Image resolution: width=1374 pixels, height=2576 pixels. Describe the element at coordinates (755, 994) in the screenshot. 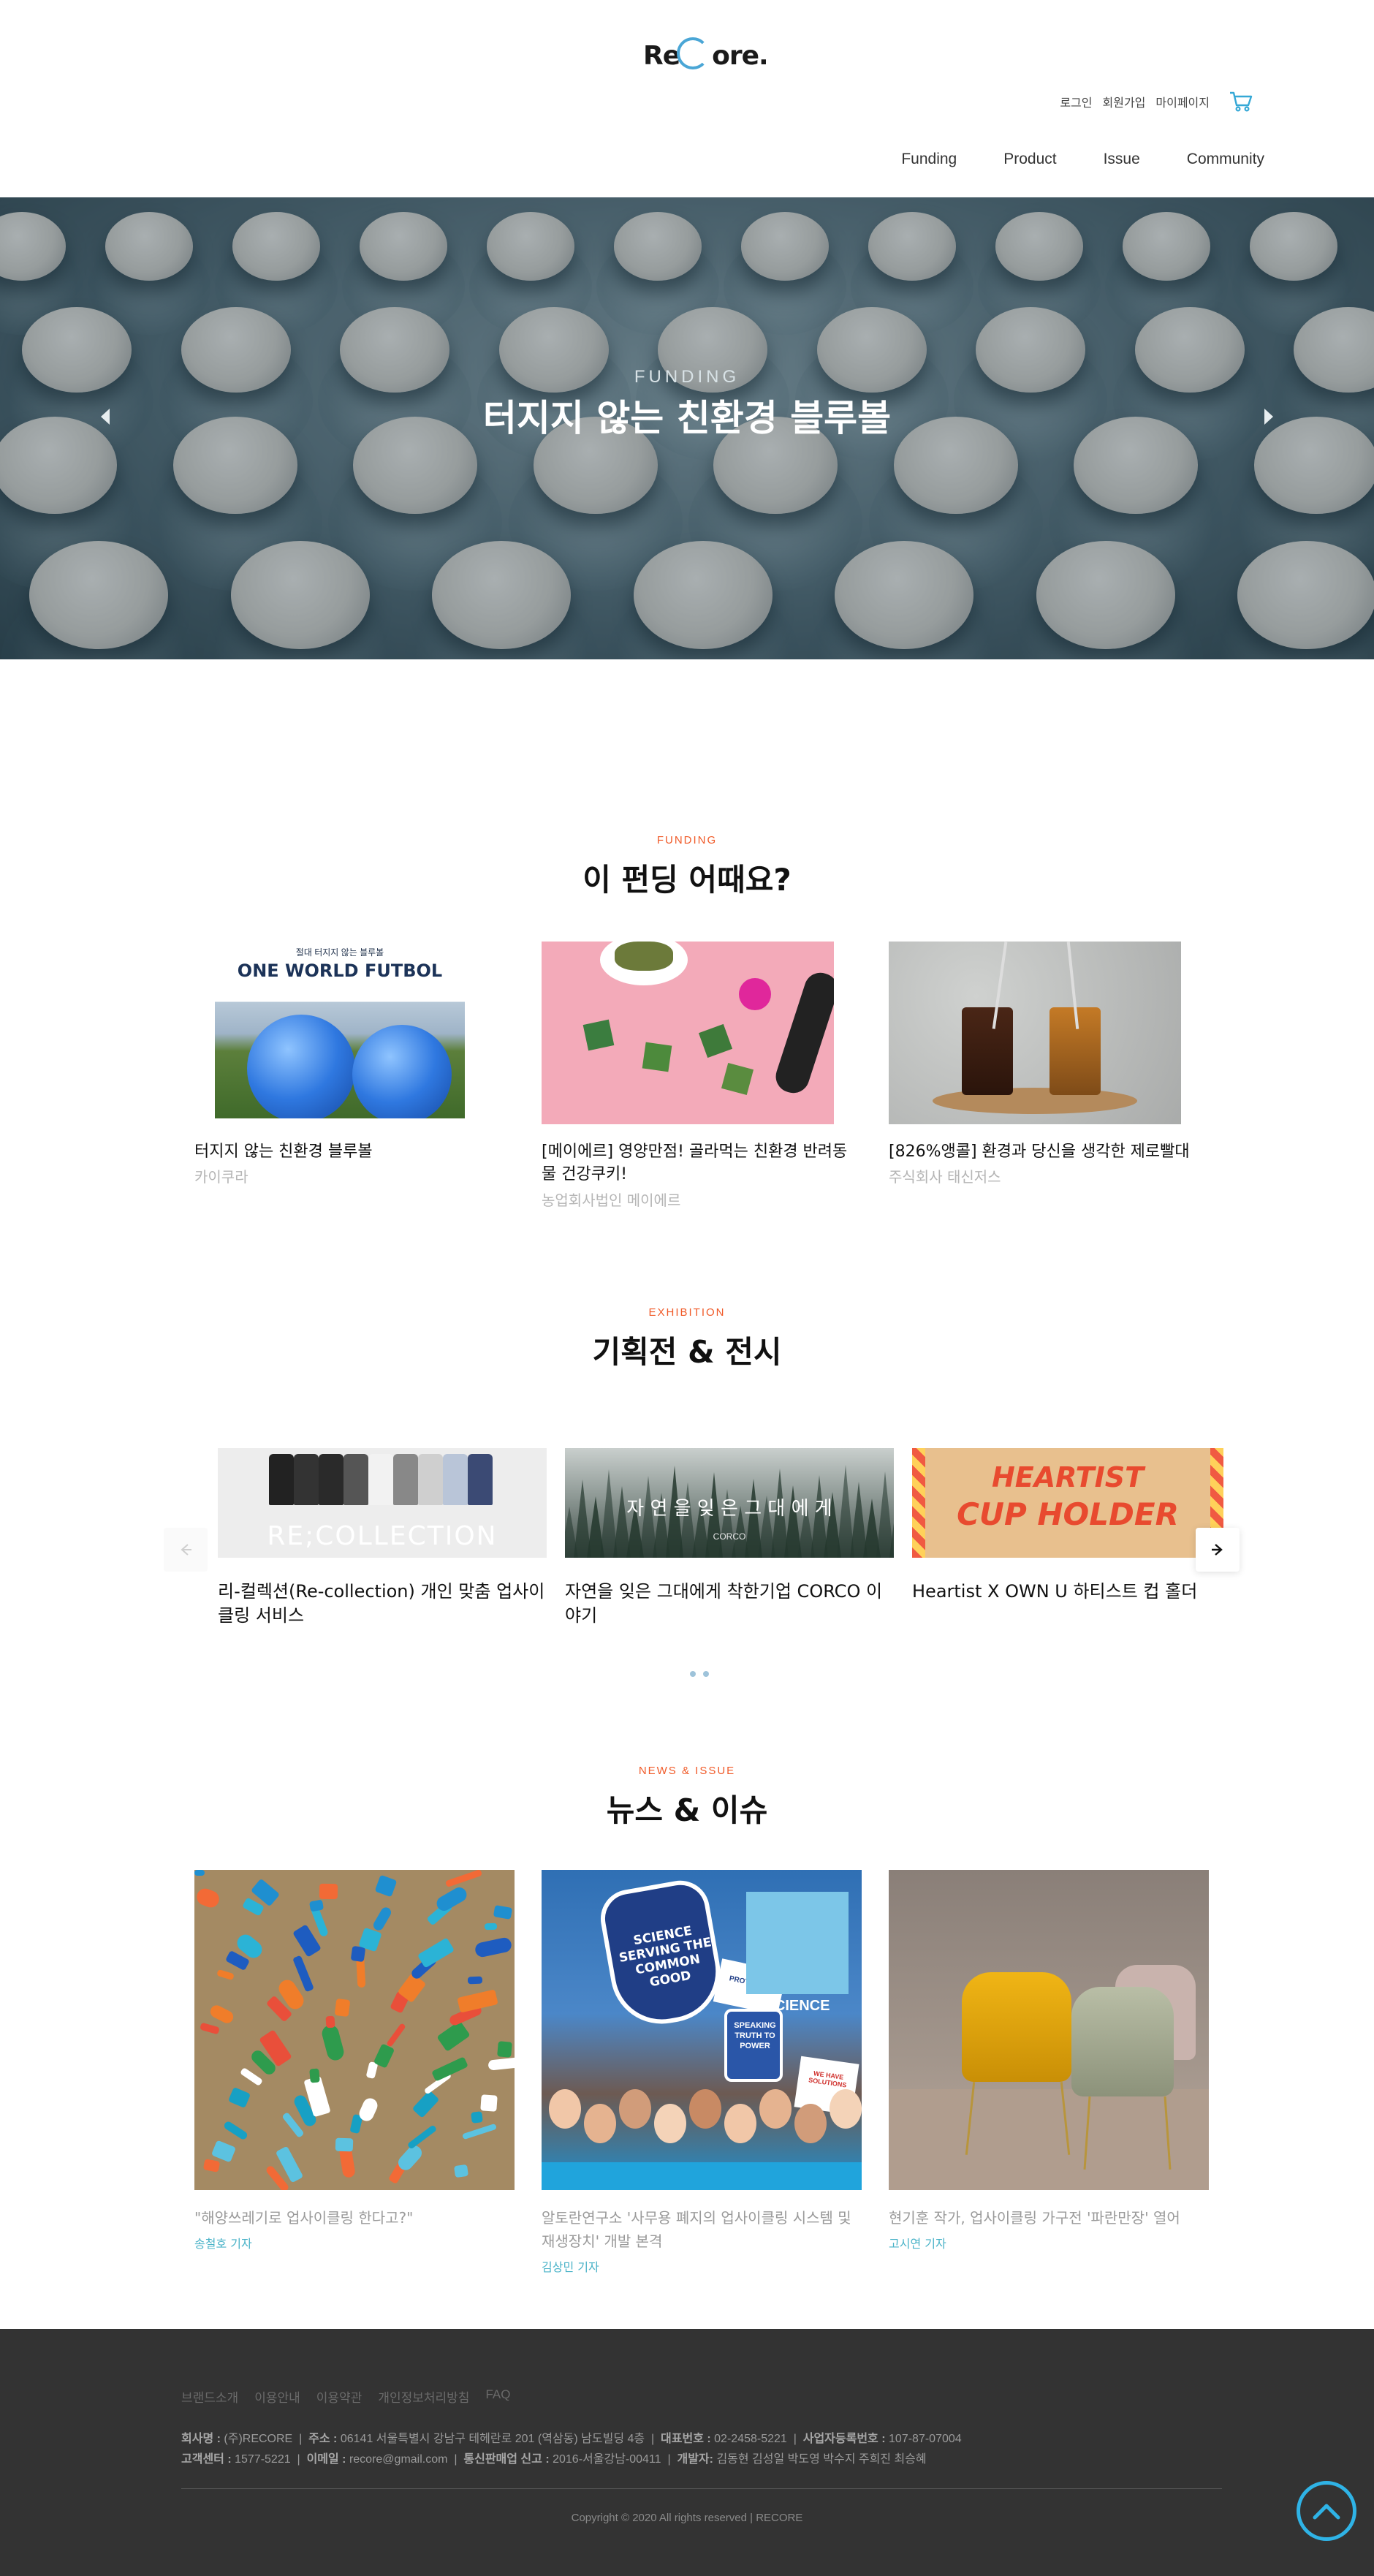

I see `pink-ball` at that location.